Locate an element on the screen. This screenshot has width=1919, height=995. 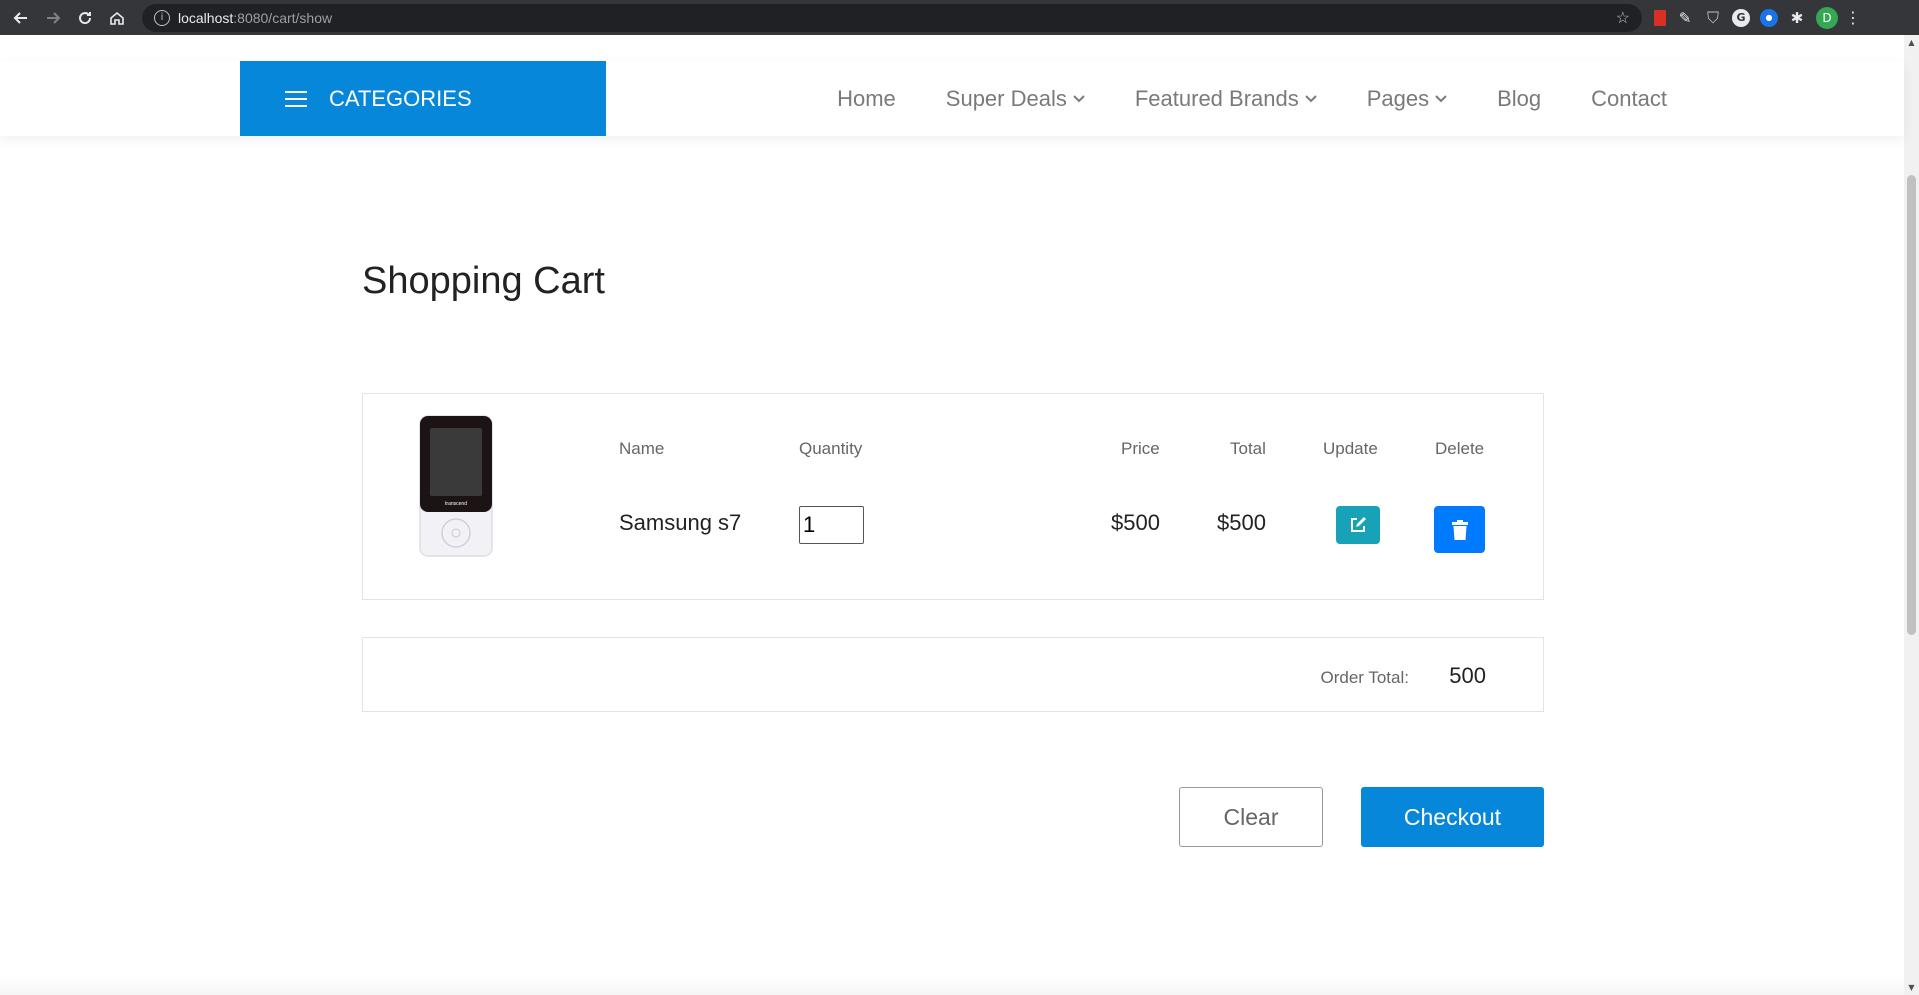
update-button is located at coordinates (1358, 525).